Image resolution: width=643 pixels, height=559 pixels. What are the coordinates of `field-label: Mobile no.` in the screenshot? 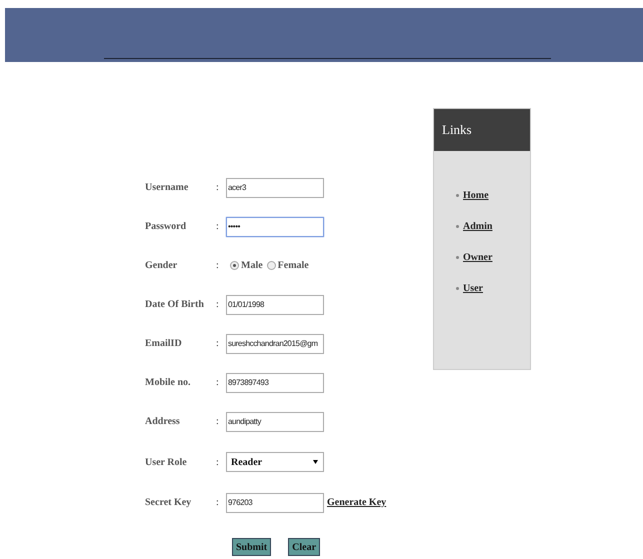 It's located at (168, 382).